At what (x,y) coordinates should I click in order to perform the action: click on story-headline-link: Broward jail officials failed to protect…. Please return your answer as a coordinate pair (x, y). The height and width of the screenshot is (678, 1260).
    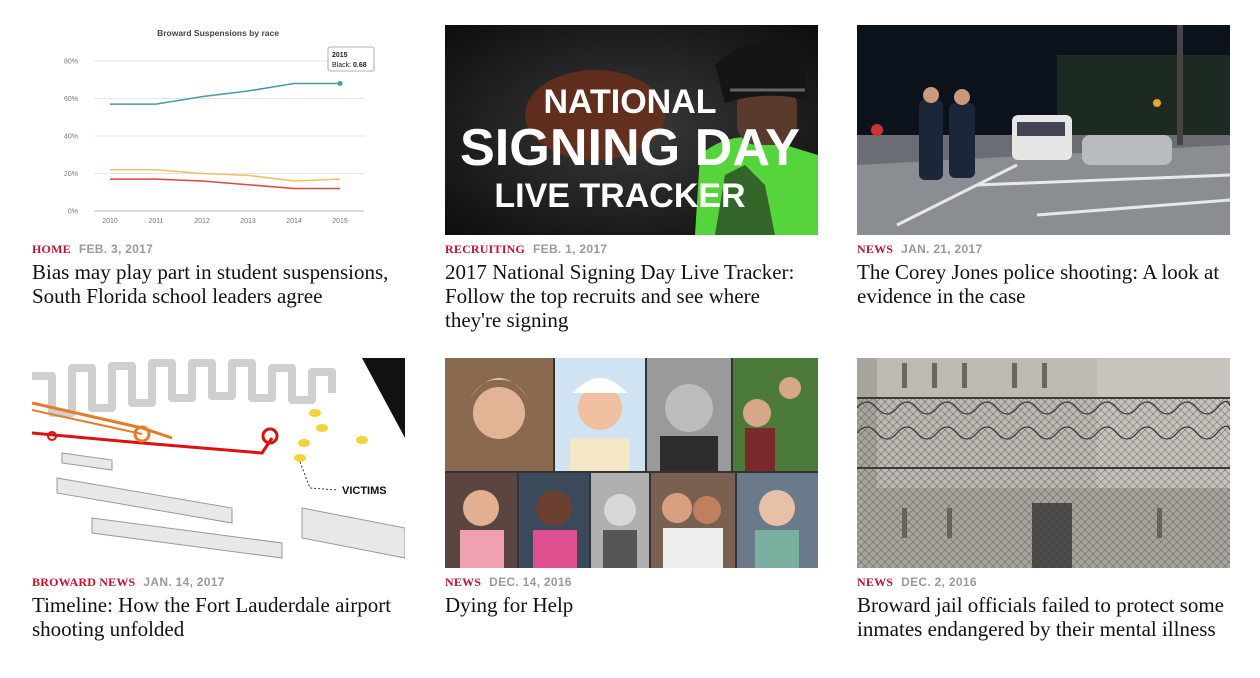
    Looking at the image, I should click on (1043, 617).